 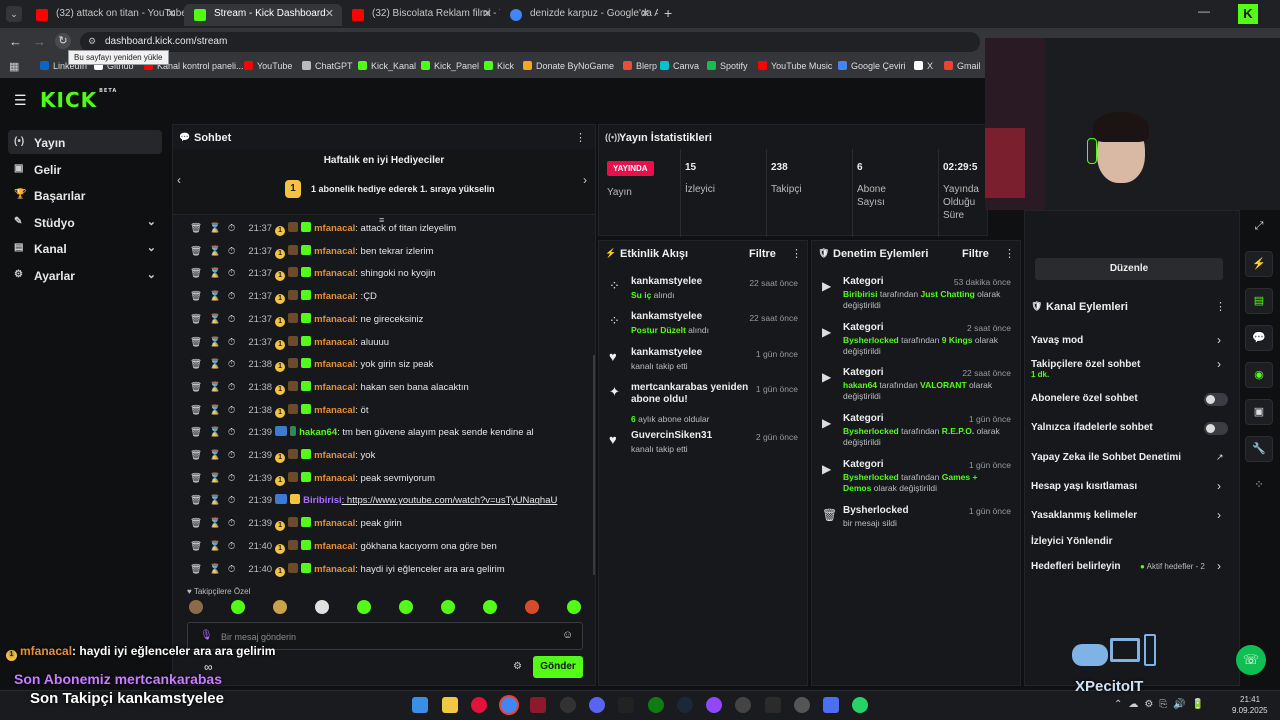 What do you see at coordinates (421, 15) in the screenshot?
I see `tab-youtube-biscolata: (32) Biscolata Reklam filmi - Yo ✕` at bounding box center [421, 15].